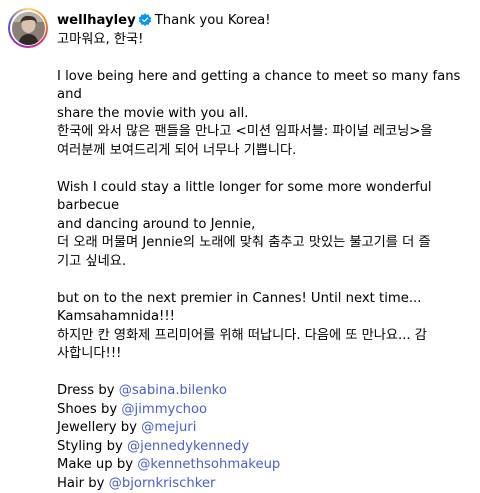 This screenshot has width=480, height=493. Describe the element at coordinates (267, 484) in the screenshot. I see `credit-hair: Hair by @bjornkrischker` at that location.